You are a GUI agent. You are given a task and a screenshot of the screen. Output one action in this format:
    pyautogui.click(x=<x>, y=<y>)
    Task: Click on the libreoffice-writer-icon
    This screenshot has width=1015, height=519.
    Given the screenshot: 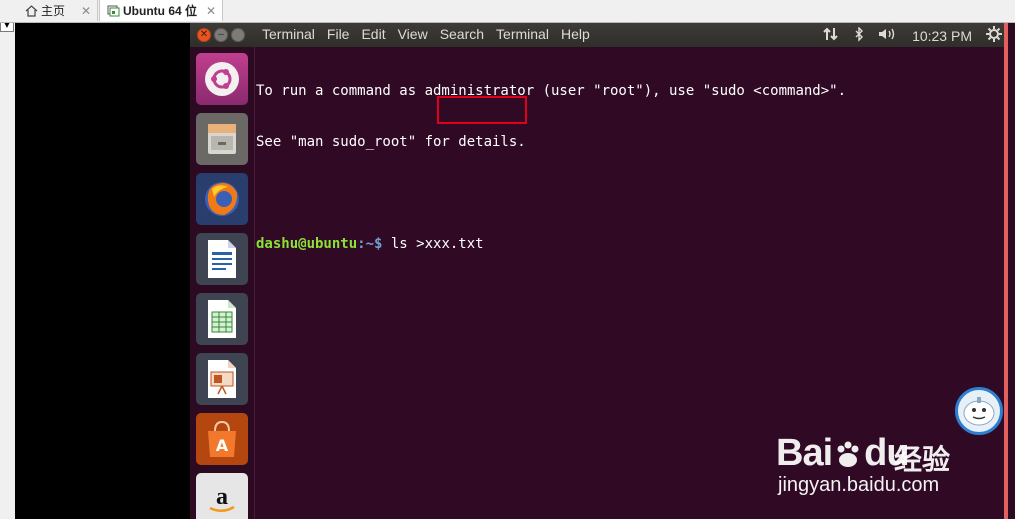 What is the action you would take?
    pyautogui.click(x=222, y=259)
    